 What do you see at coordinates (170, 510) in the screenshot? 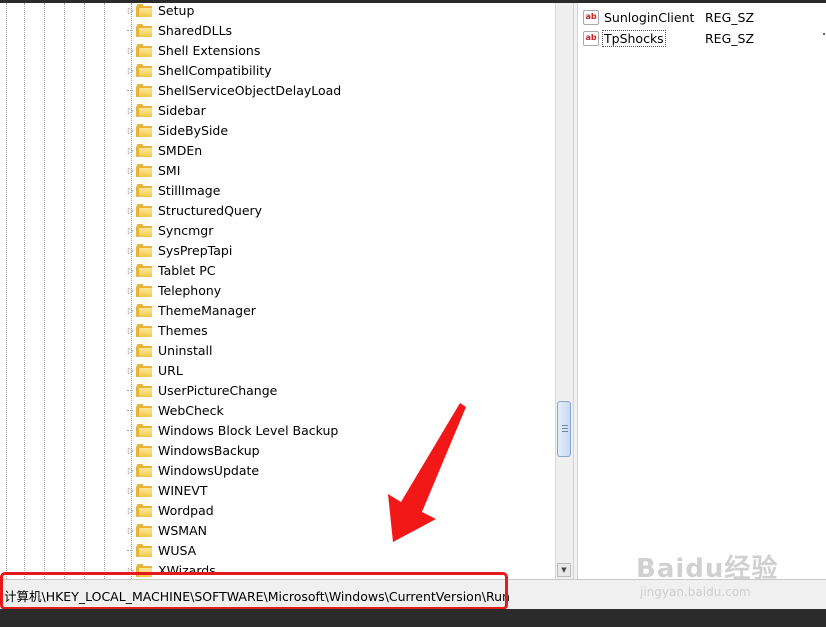
I see `tree-node: ▷ Wordpad` at bounding box center [170, 510].